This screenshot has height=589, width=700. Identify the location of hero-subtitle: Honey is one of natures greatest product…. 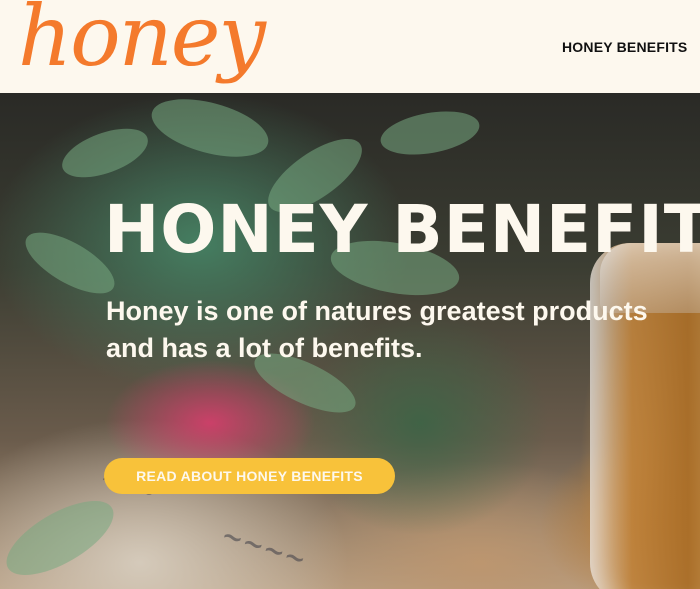
(377, 329).